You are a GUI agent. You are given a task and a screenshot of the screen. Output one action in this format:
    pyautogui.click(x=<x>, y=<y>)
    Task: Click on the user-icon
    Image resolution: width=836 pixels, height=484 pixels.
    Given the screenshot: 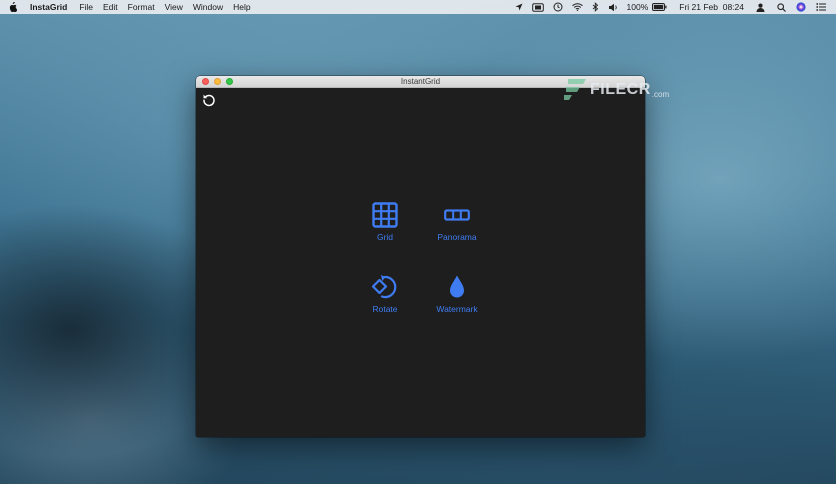 What is the action you would take?
    pyautogui.click(x=760, y=7)
    